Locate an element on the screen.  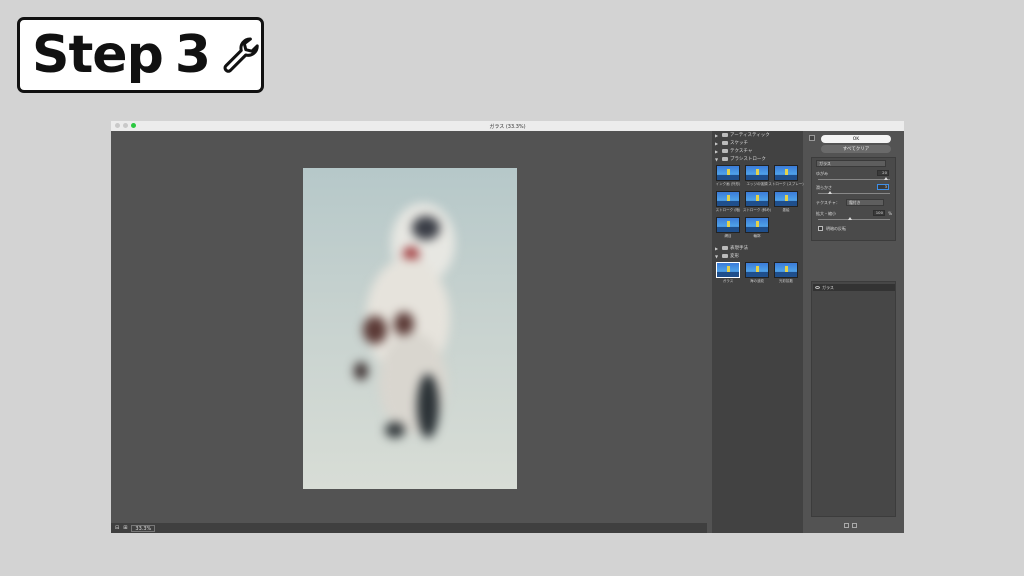
step-badge: Step 3 is located at coordinates (140, 55).